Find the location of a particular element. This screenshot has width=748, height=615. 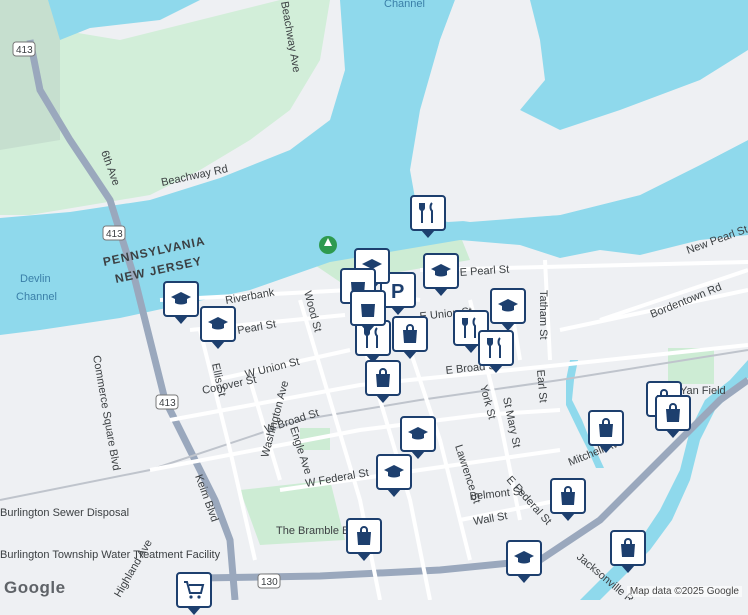

route-shield-413-middle: 413 is located at coordinates (114, 233).